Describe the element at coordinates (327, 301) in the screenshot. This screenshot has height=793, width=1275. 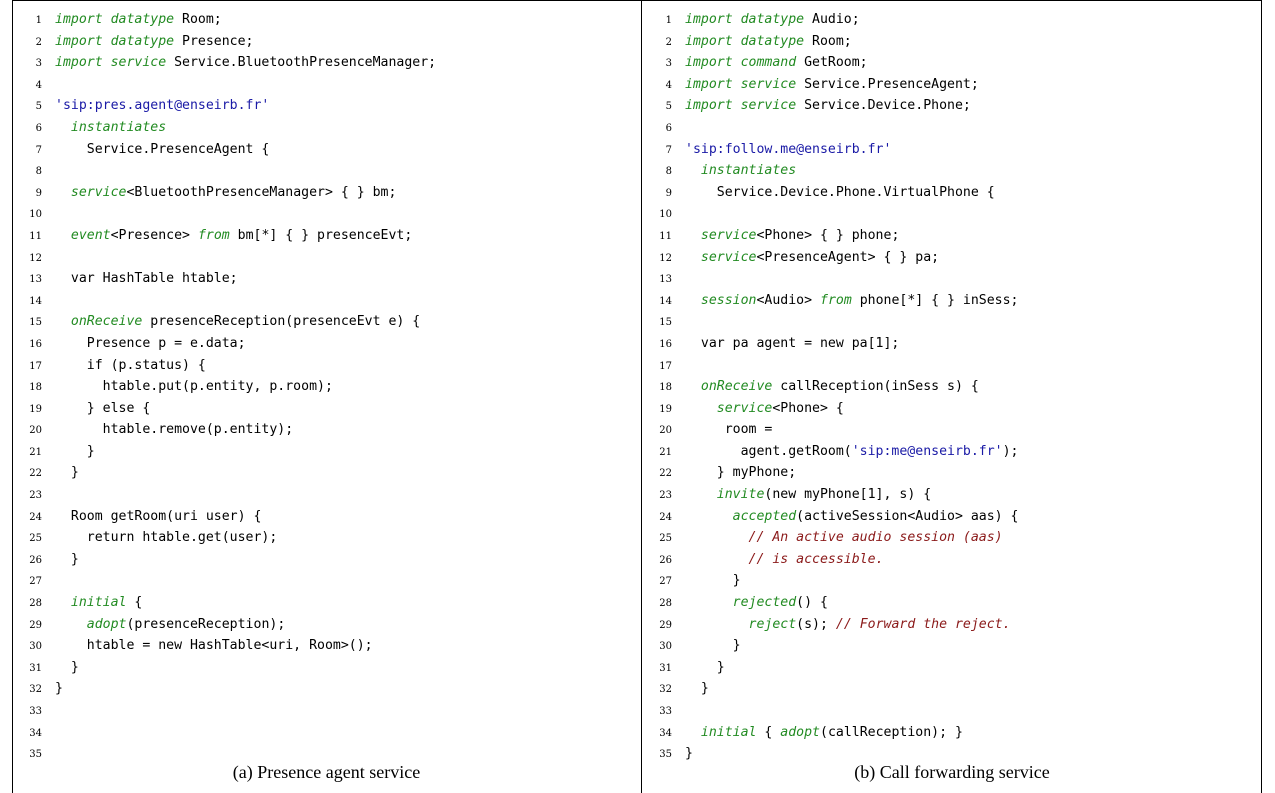
I see `code-line: 14` at that location.